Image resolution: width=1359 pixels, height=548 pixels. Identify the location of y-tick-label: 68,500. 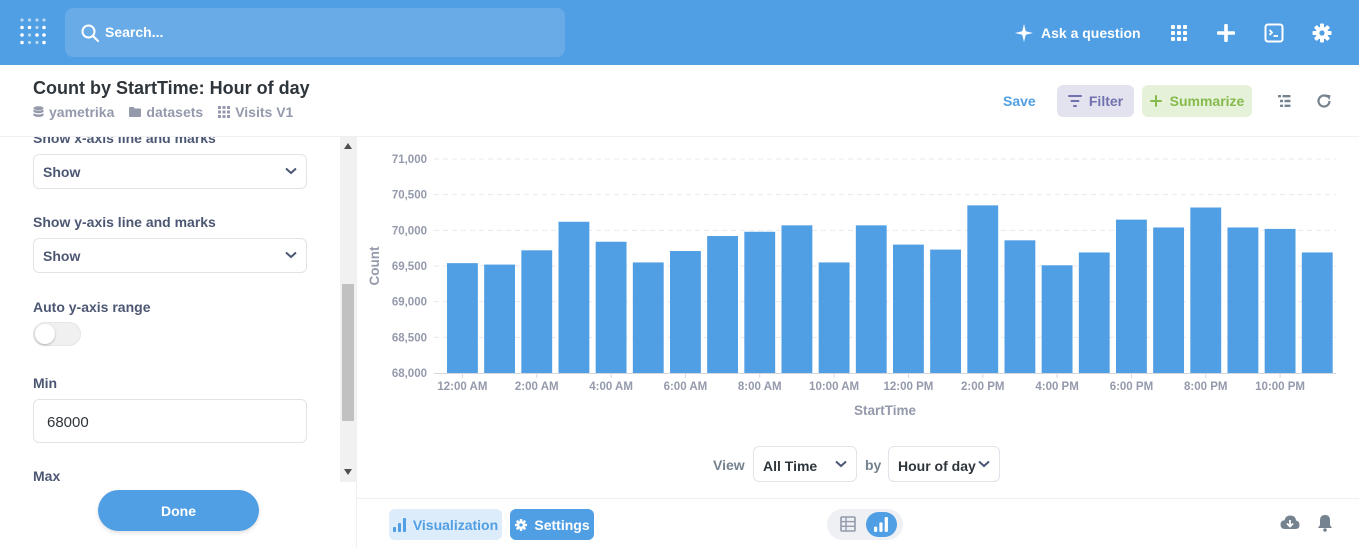
(409, 338).